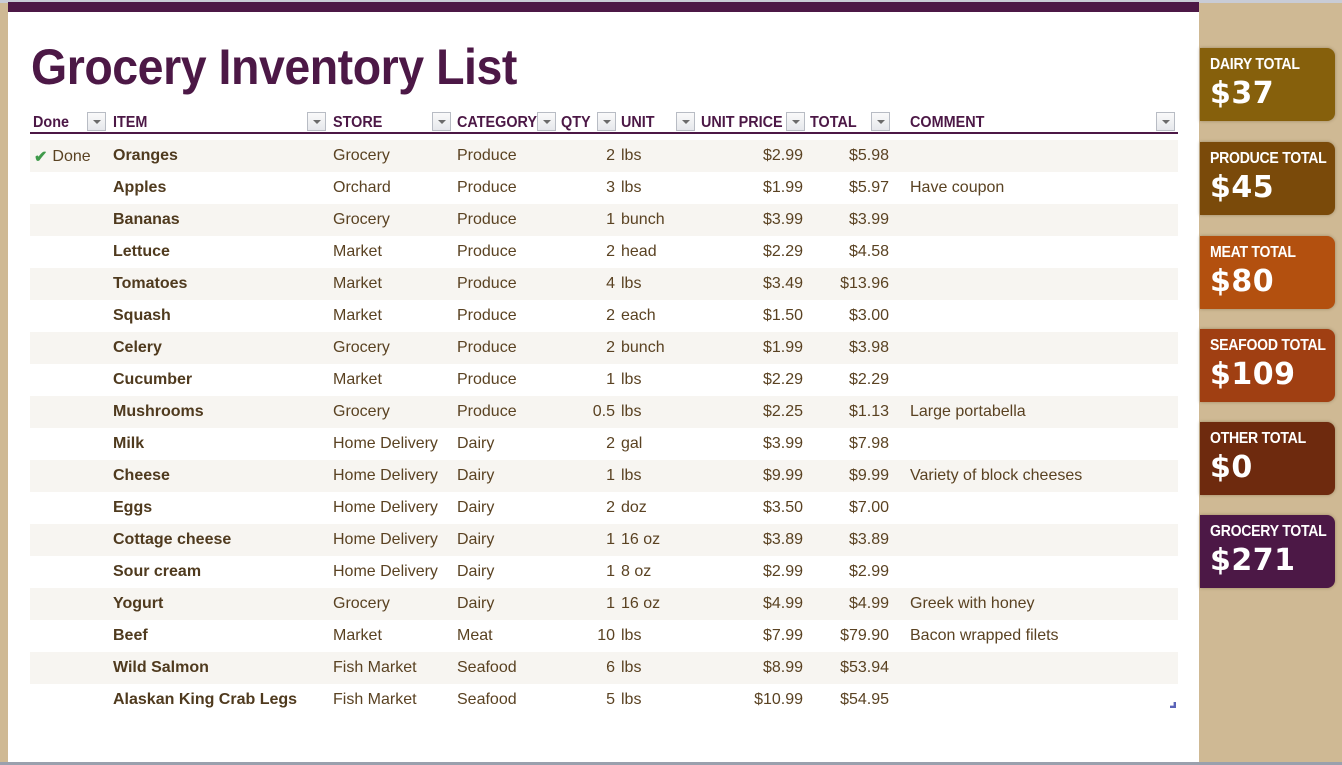 This screenshot has width=1342, height=765. Describe the element at coordinates (375, 668) in the screenshot. I see `store-cell: Fish Market` at that location.